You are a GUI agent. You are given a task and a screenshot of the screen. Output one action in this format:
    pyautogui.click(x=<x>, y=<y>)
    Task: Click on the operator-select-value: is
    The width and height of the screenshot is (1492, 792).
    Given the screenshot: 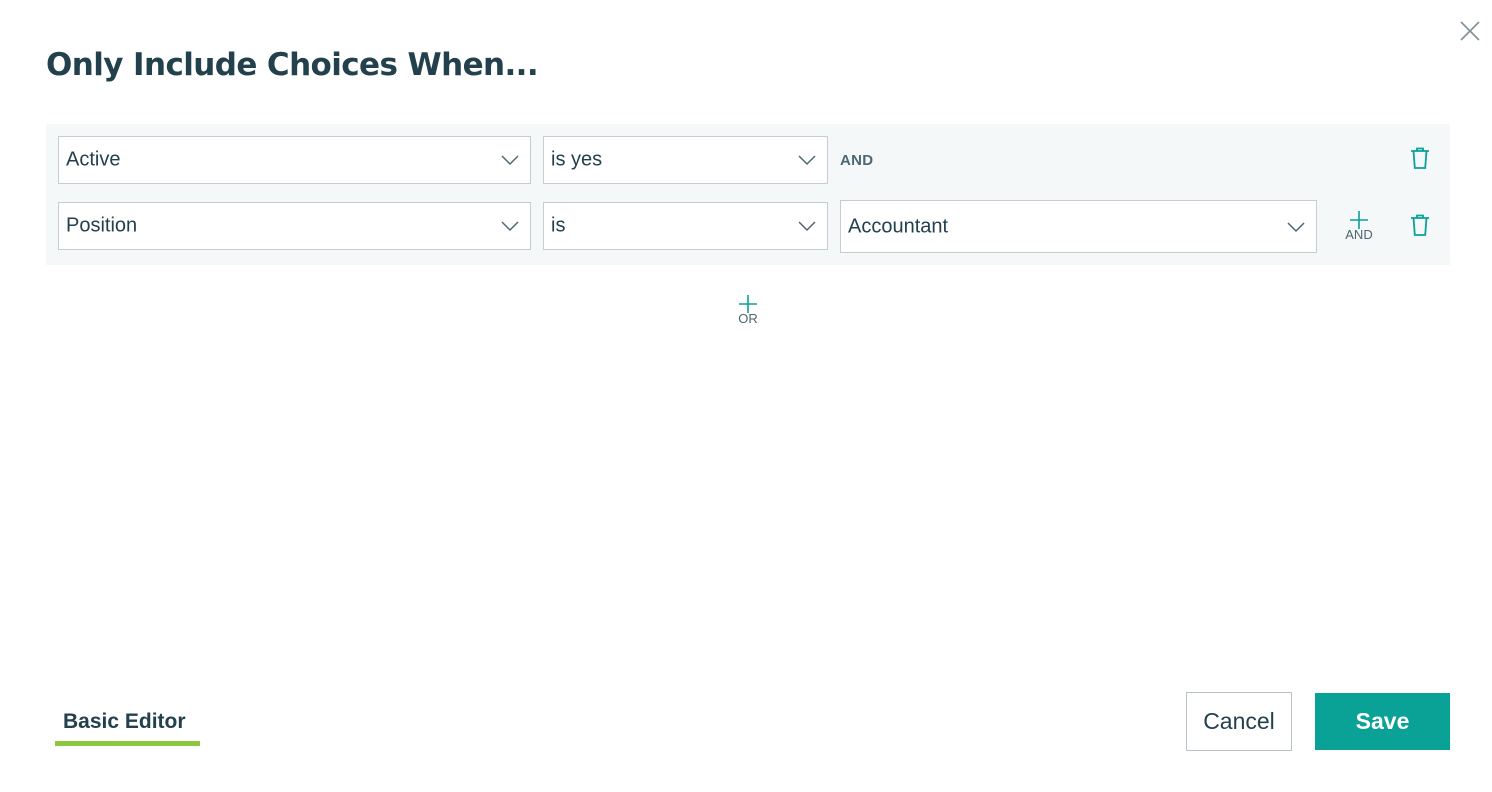 What is the action you would take?
    pyautogui.click(x=558, y=225)
    